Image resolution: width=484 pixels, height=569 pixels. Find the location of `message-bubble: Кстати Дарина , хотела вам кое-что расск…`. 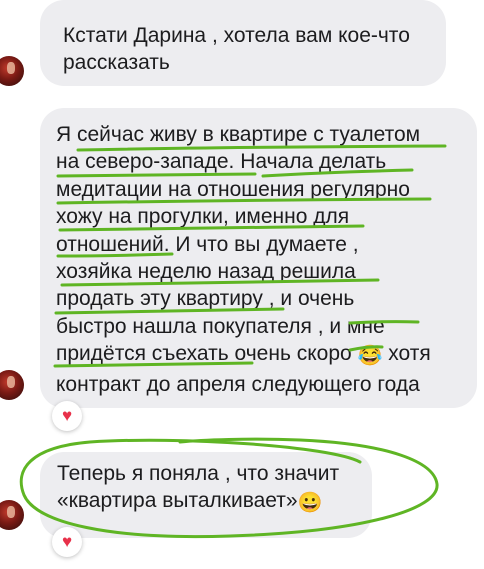

message-bubble: Кстати Дарина , хотела вам кое-что расск… is located at coordinates (243, 43).